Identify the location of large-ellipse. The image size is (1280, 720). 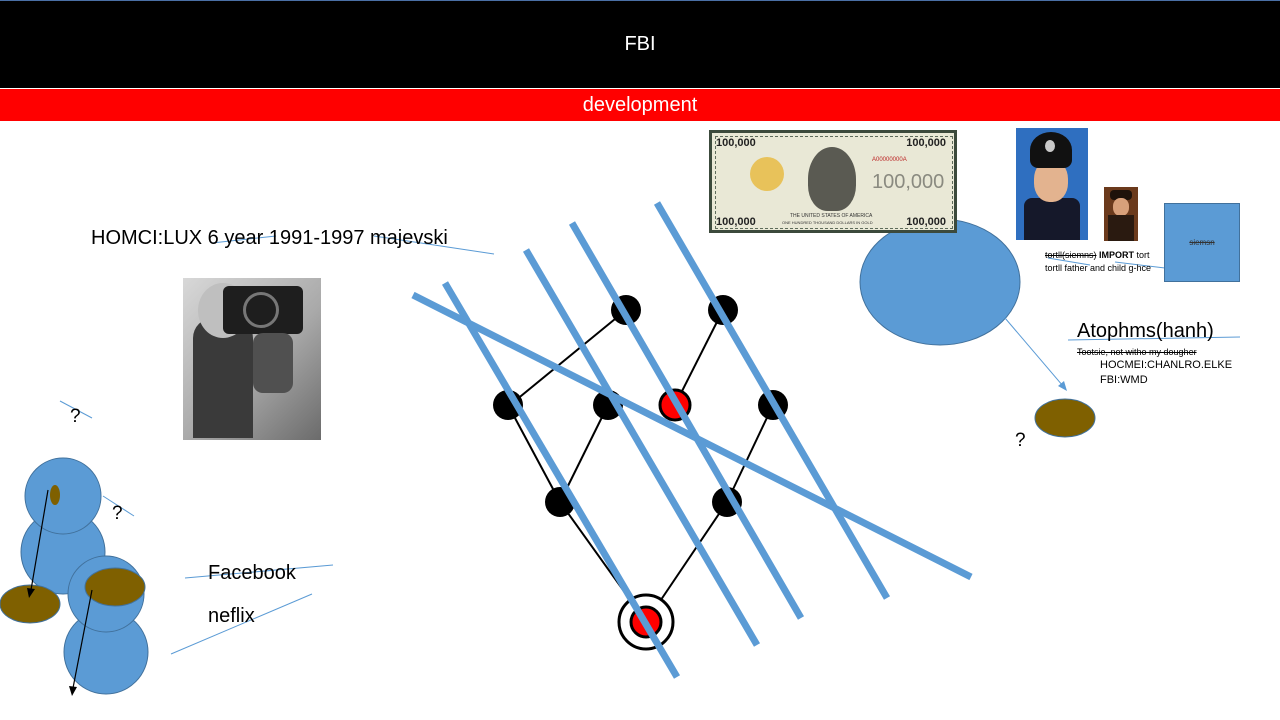
(940, 282).